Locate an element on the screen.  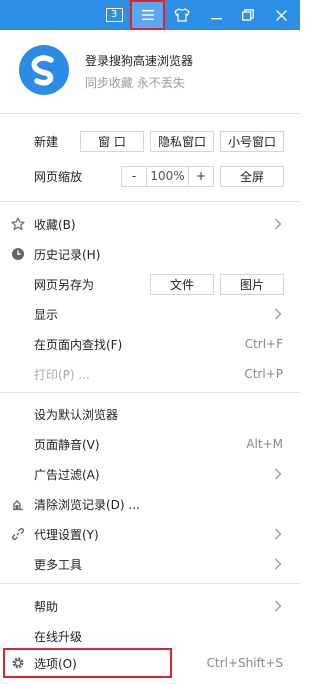
more-tools-label: 更多工具 is located at coordinates (58, 564).